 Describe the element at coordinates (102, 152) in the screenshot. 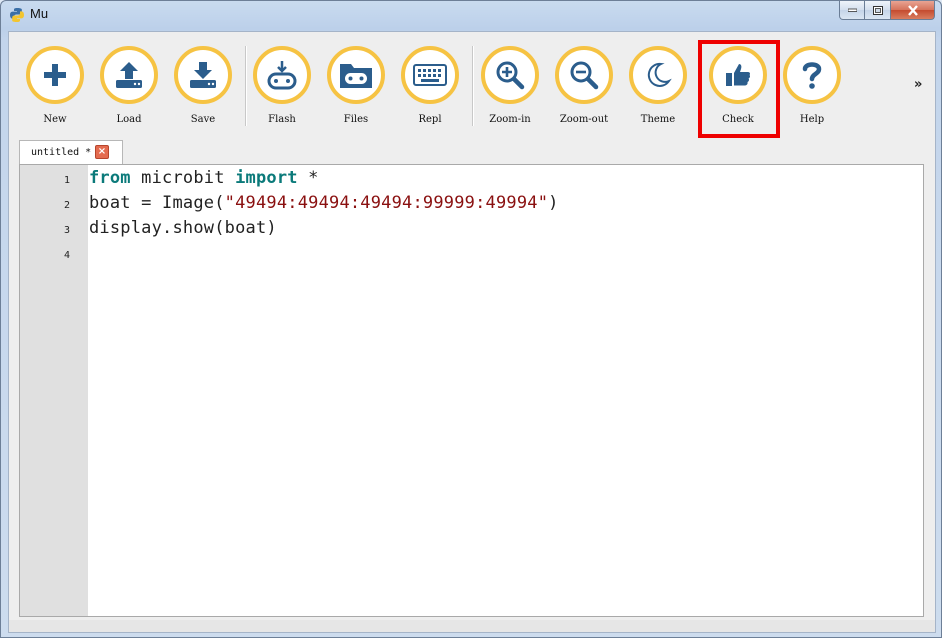

I see `close-icon: ×` at that location.